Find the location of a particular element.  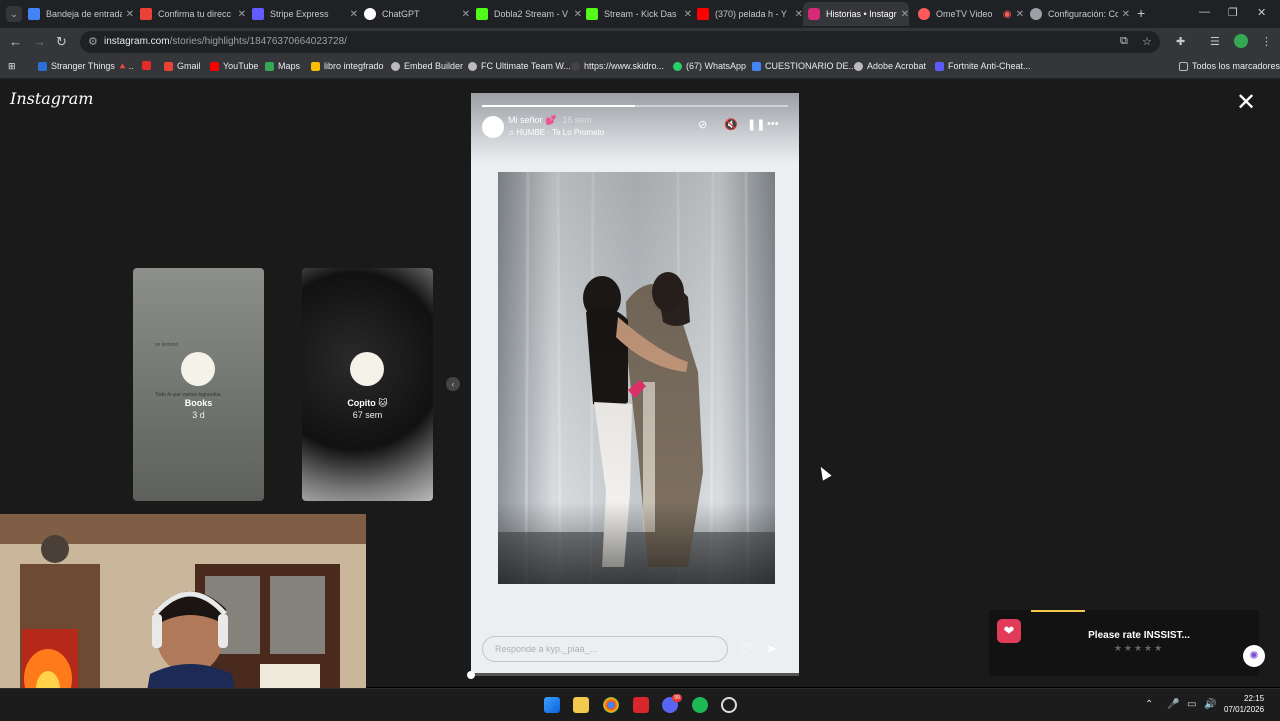

obs-icon is located at coordinates (729, 705).